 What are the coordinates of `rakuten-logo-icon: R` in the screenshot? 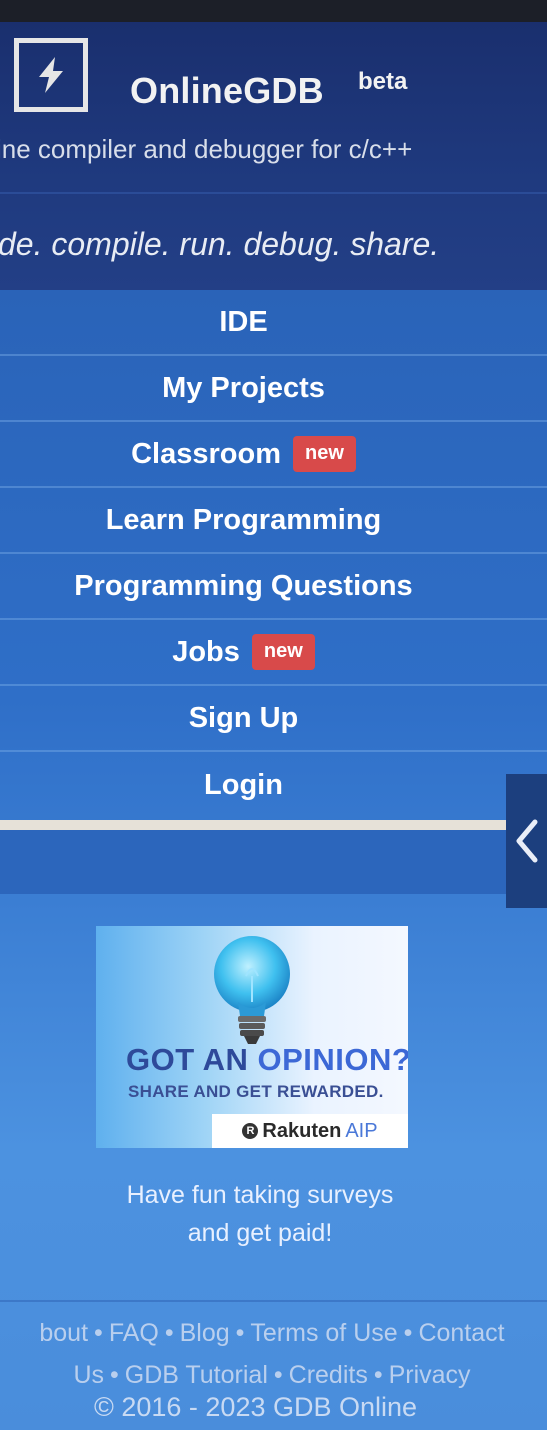 It's located at (250, 1131).